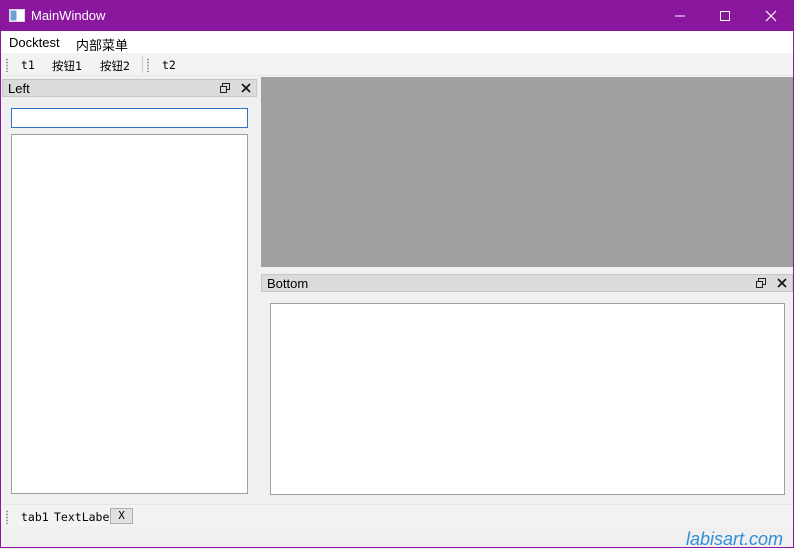 The image size is (794, 548). What do you see at coordinates (85, 517) in the screenshot?
I see `bottom-text-label: TextLabel` at bounding box center [85, 517].